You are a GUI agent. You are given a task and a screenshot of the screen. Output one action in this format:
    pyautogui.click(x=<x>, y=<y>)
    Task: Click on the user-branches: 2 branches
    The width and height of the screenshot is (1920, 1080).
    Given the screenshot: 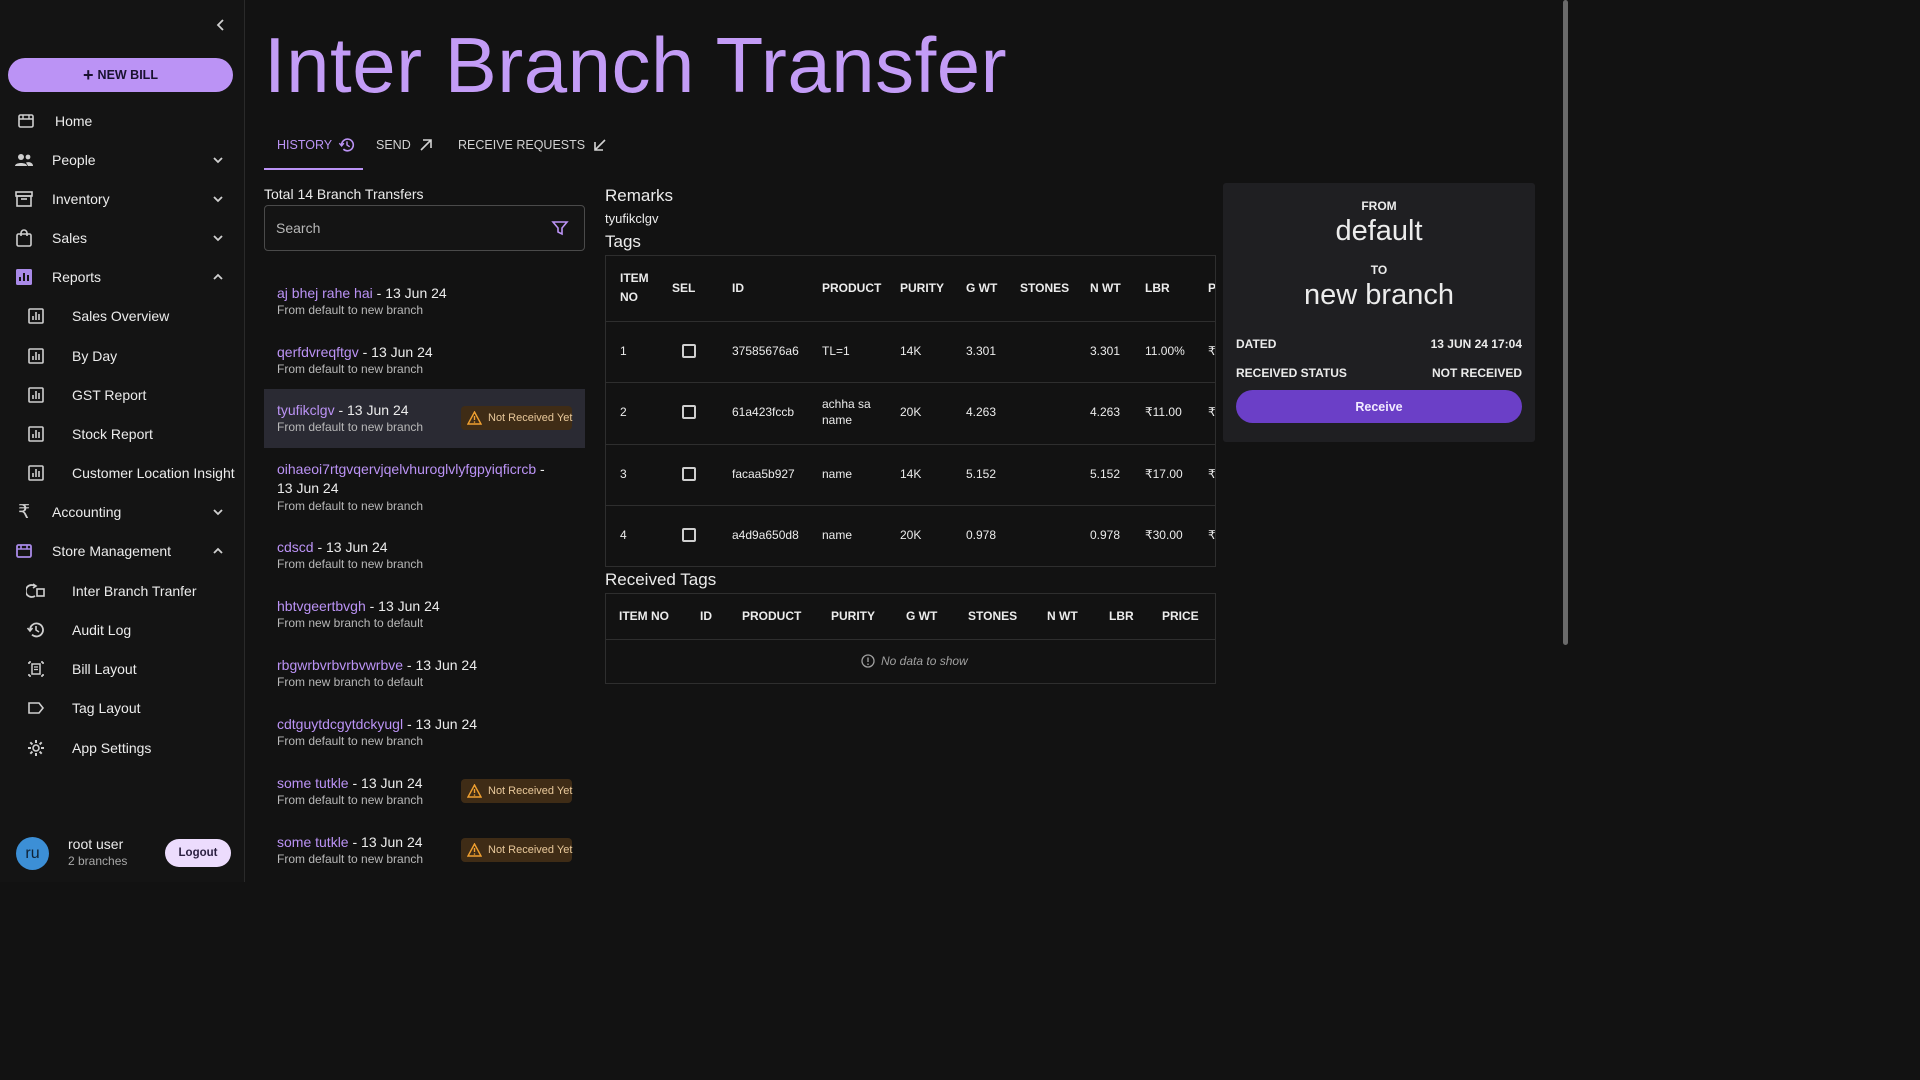 What is the action you would take?
    pyautogui.click(x=98, y=861)
    